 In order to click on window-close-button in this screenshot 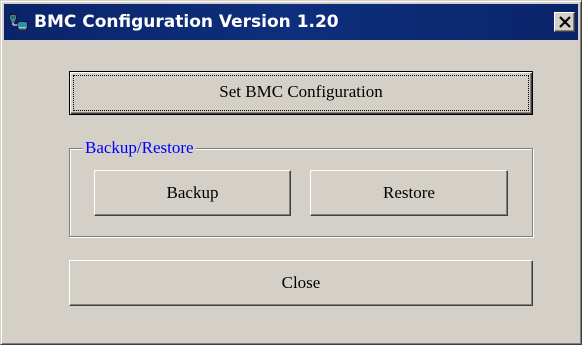, I will do `click(564, 22)`.